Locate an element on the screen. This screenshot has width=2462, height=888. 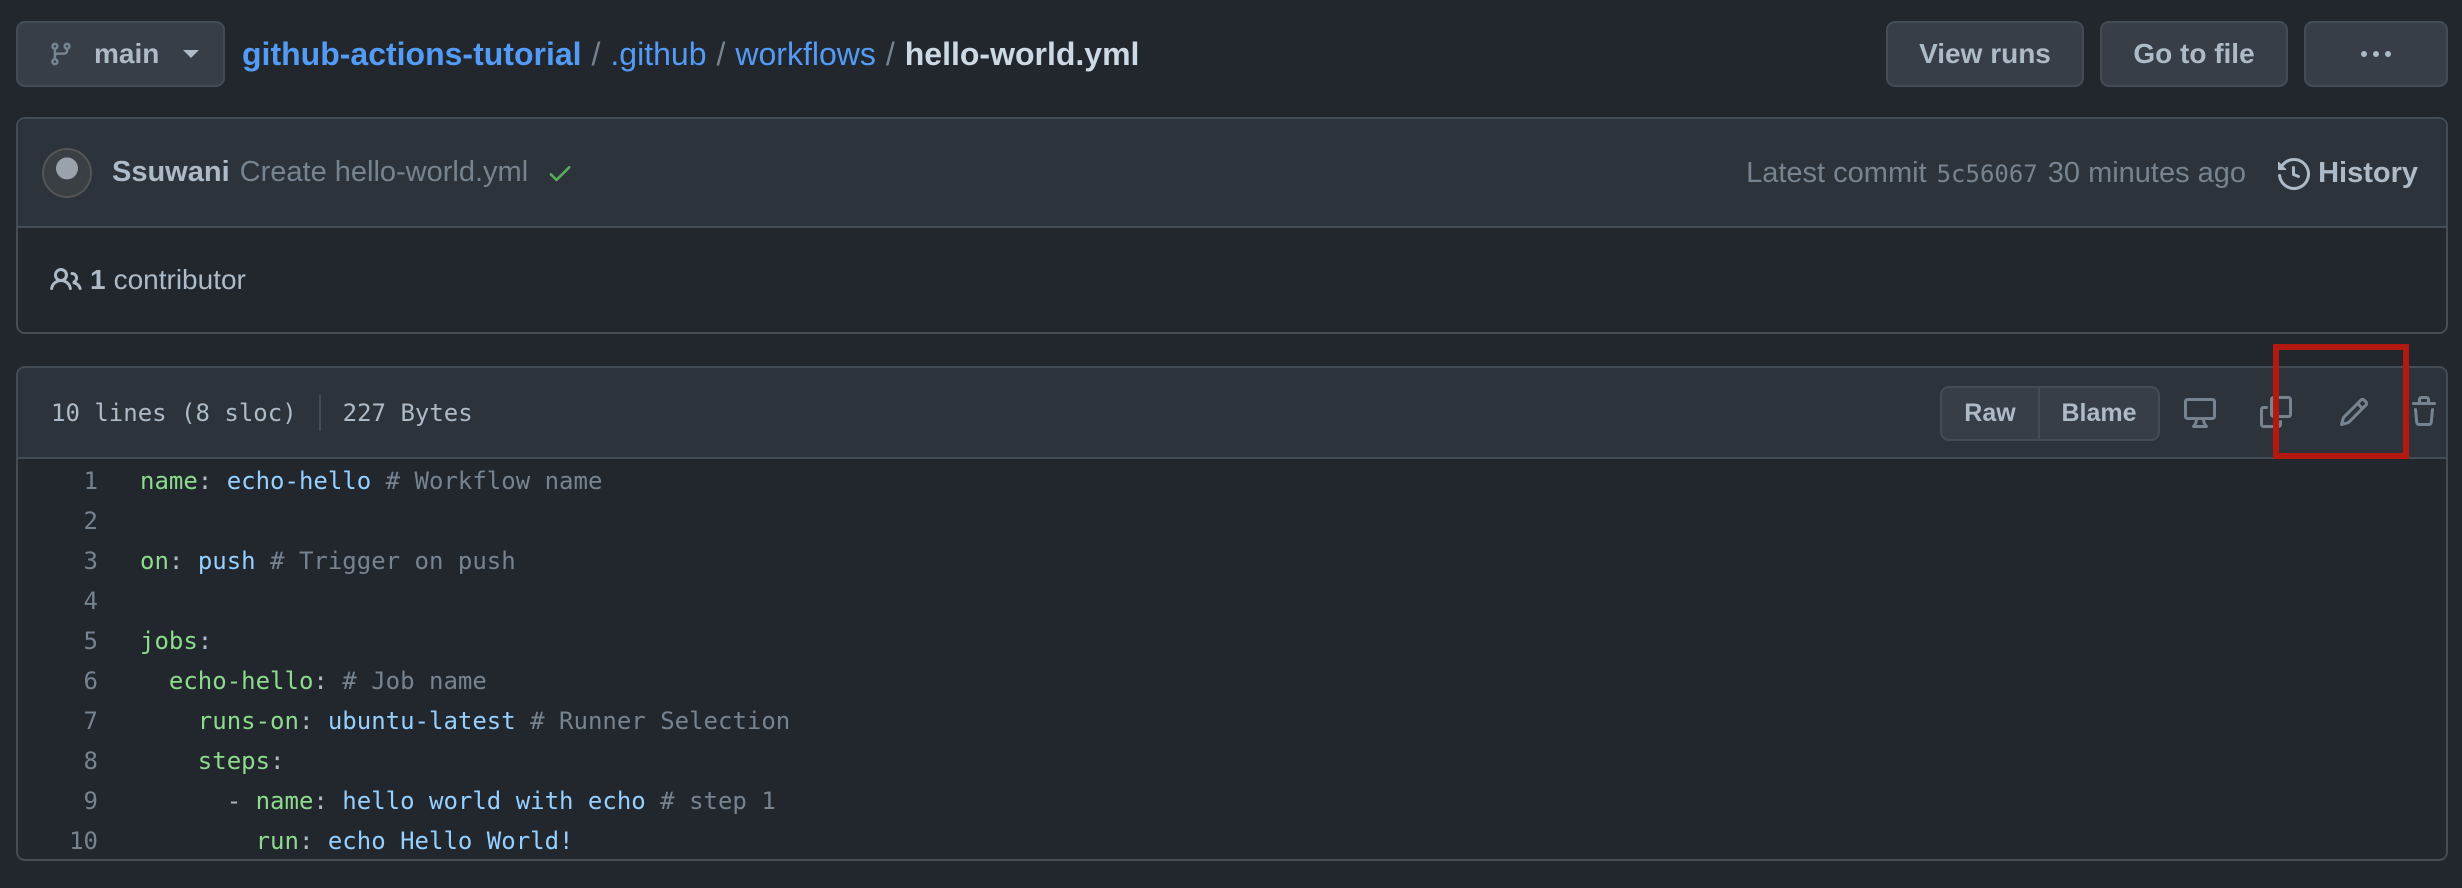
git-branch-icon is located at coordinates (61, 54).